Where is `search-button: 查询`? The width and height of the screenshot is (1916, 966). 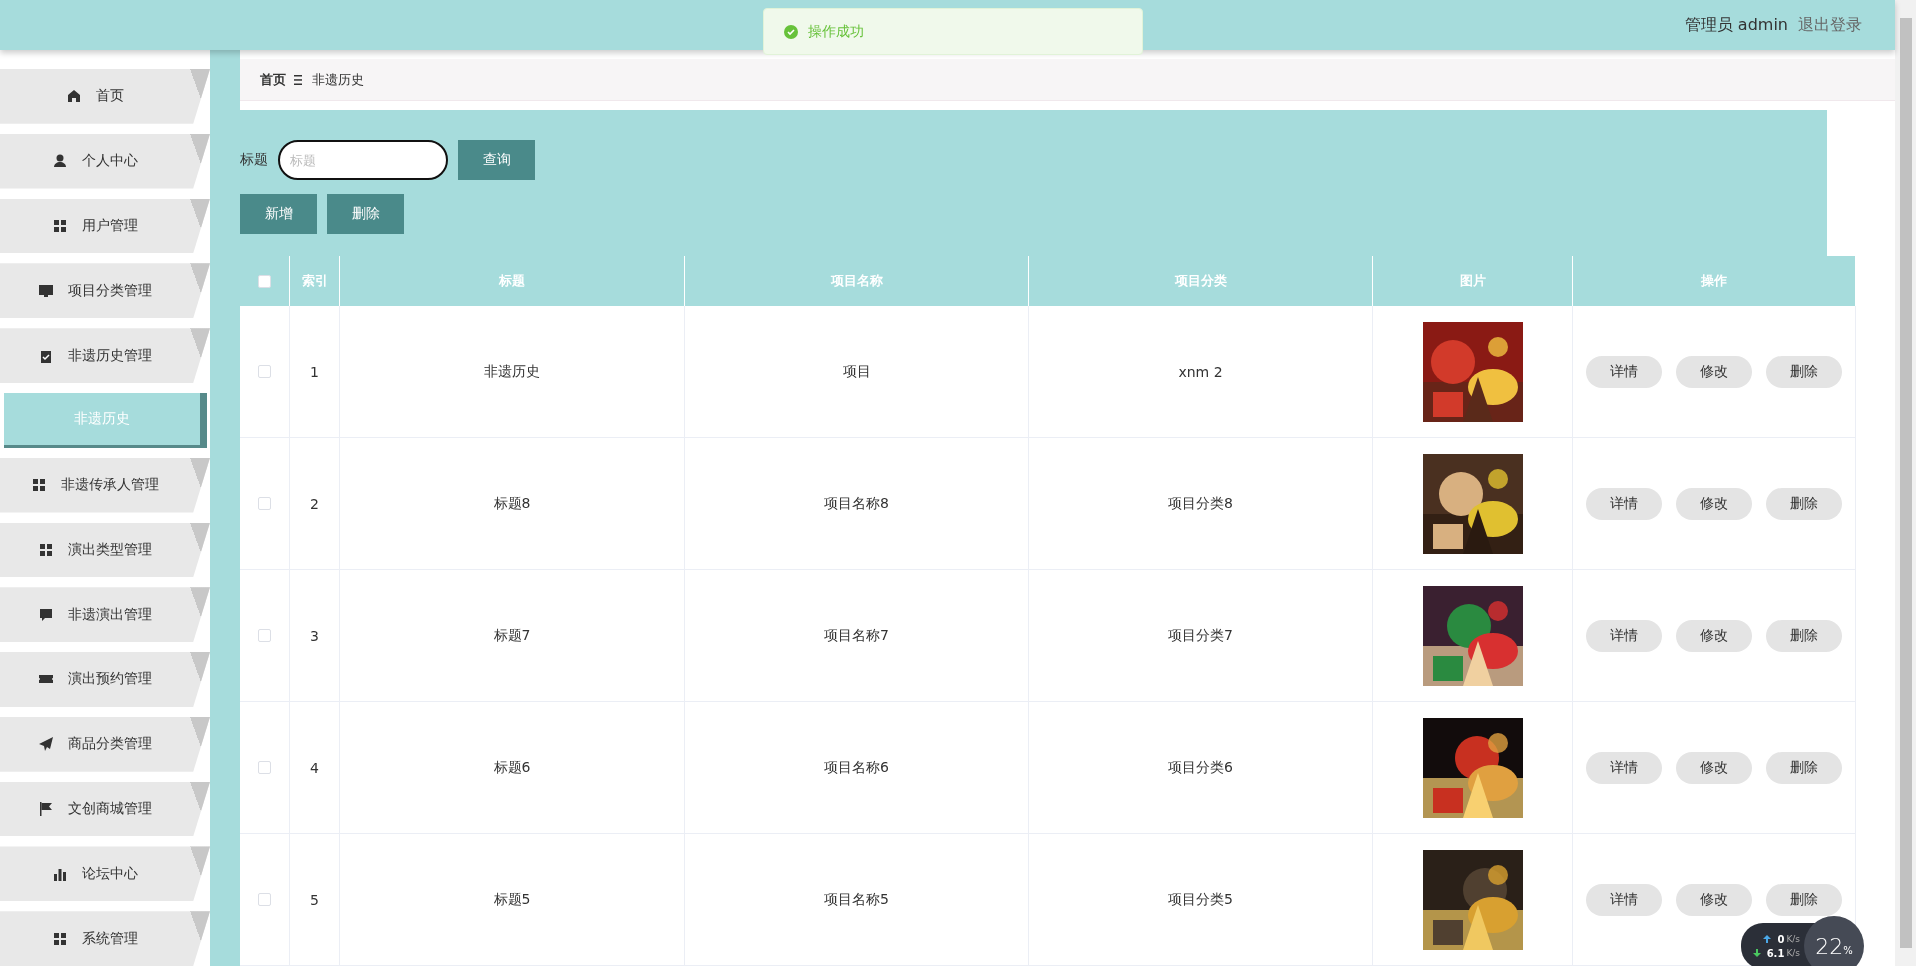 search-button: 查询 is located at coordinates (496, 160).